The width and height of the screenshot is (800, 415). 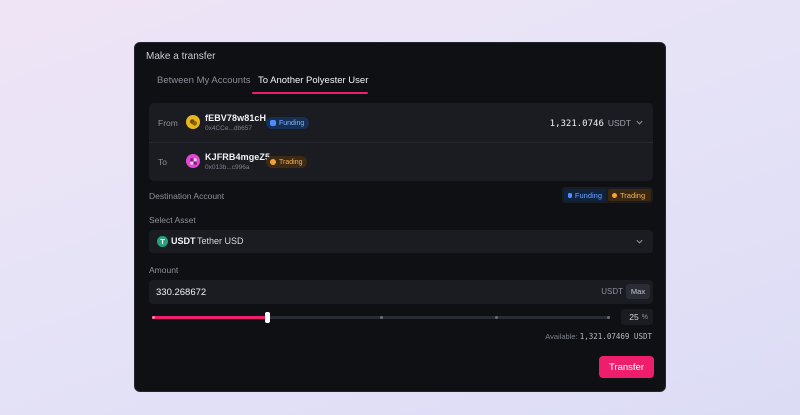 What do you see at coordinates (588, 195) in the screenshot?
I see `destination-funding-label: Funding` at bounding box center [588, 195].